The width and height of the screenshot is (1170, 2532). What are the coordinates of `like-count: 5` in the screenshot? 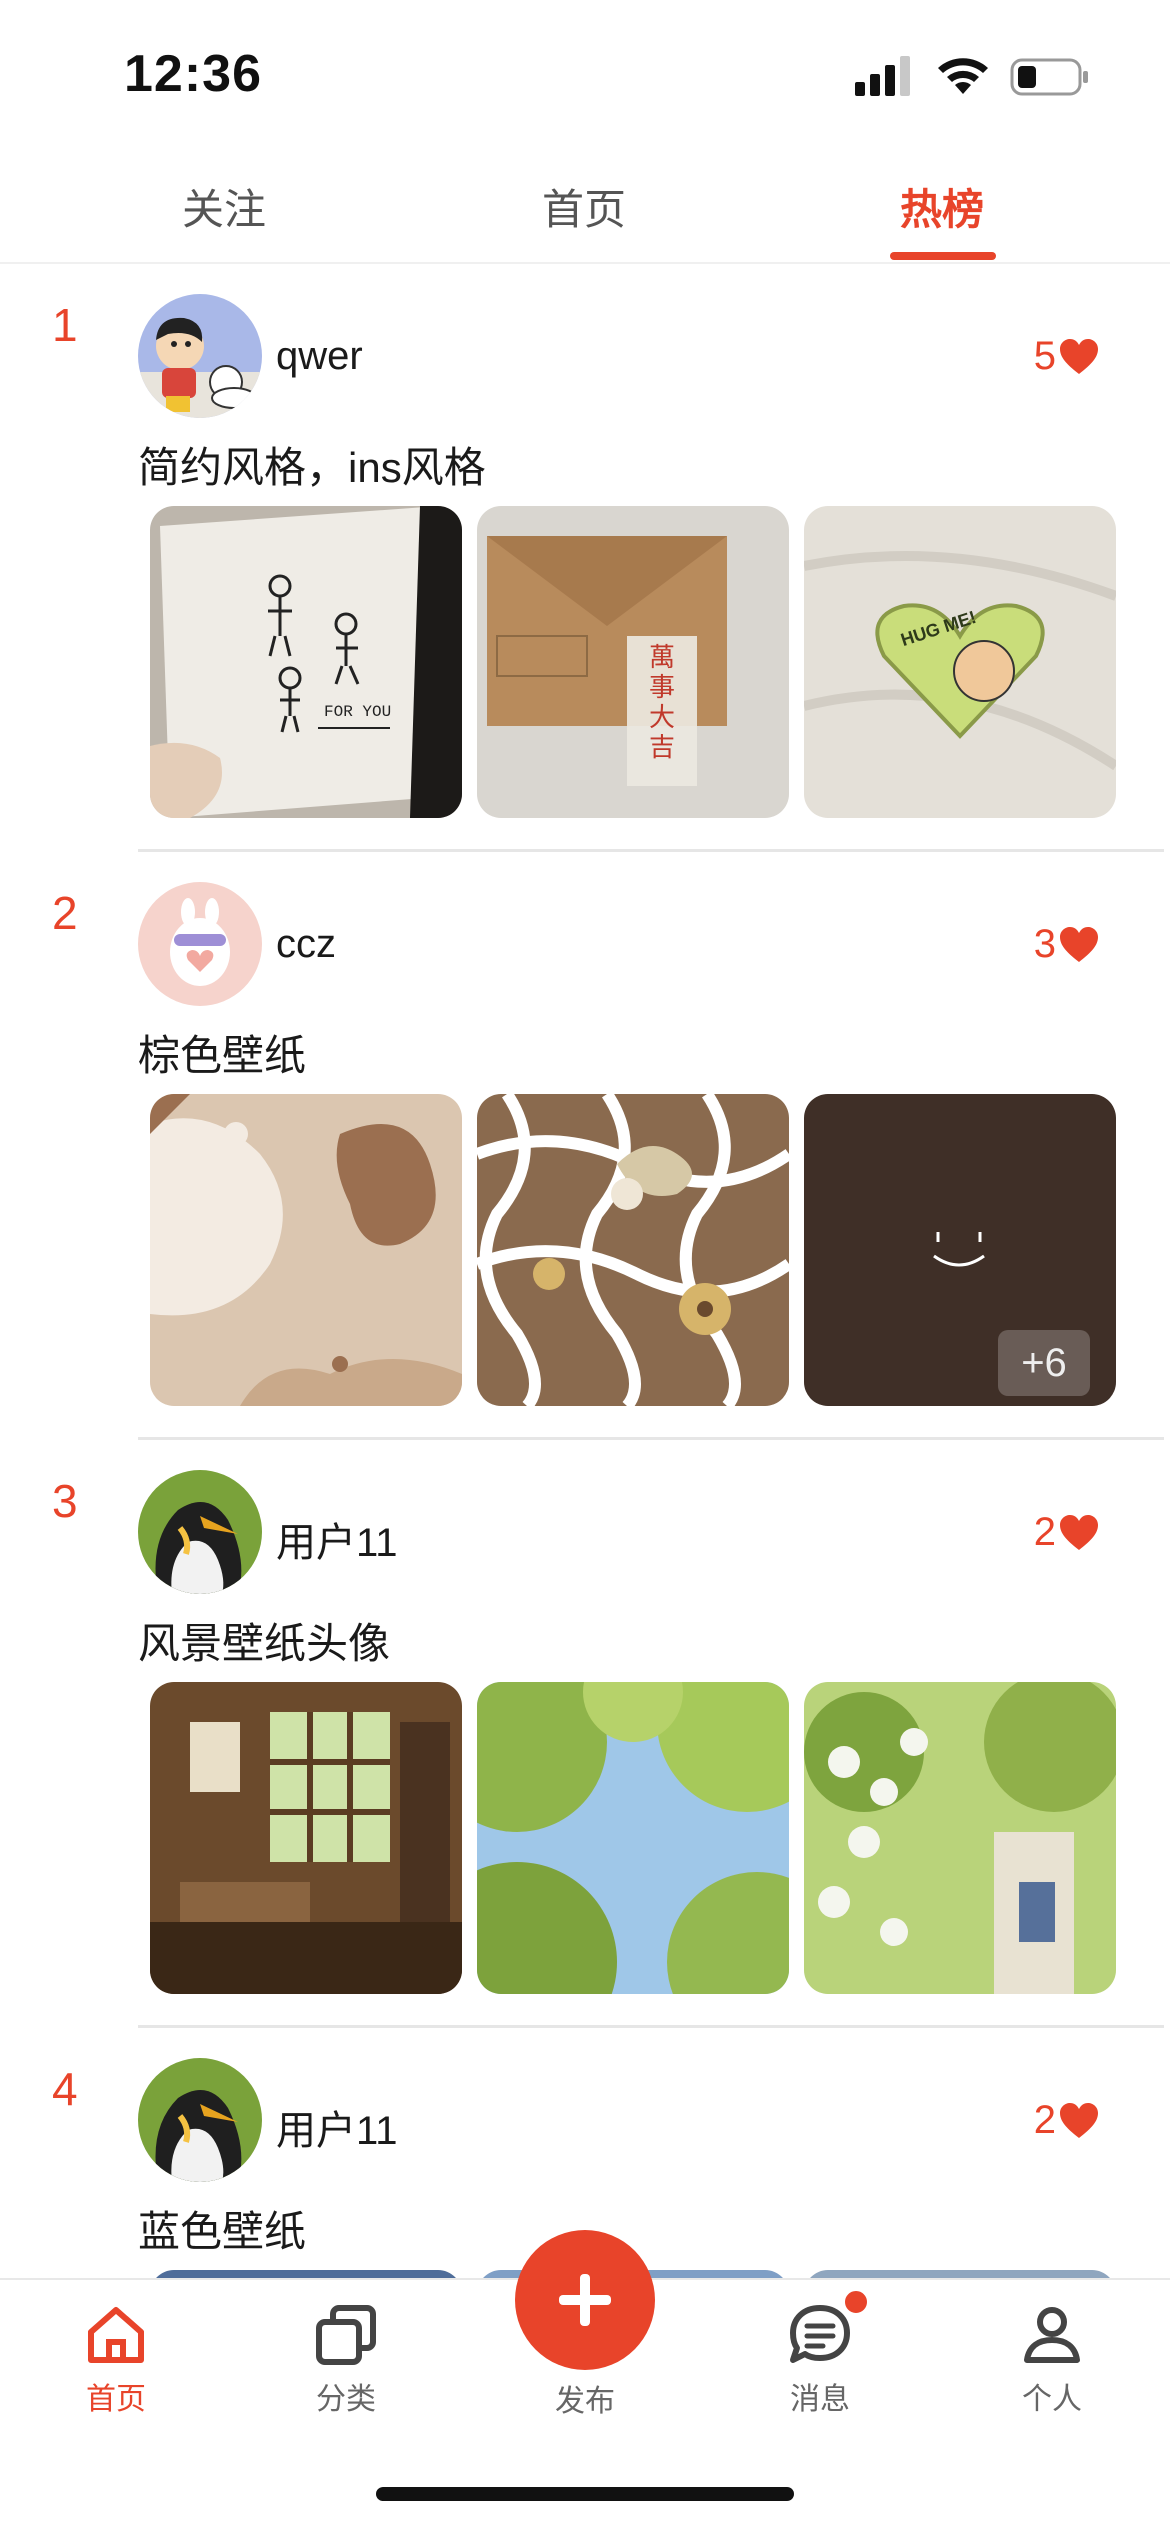 It's located at (1067, 356).